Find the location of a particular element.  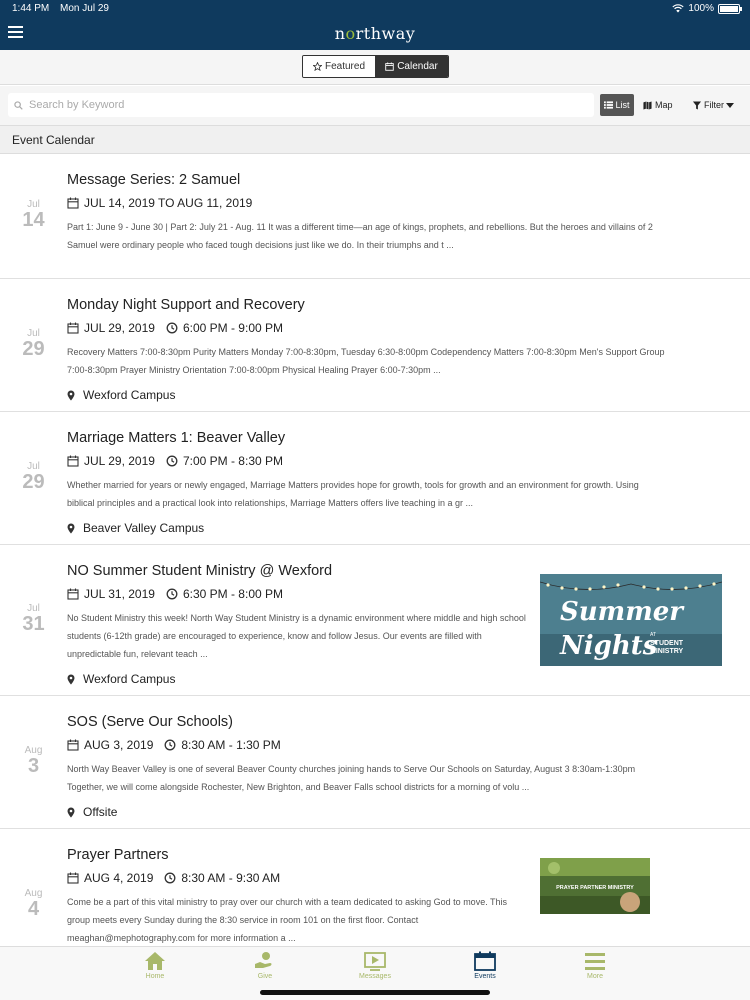

featured-tab: Featured is located at coordinates (339, 66).